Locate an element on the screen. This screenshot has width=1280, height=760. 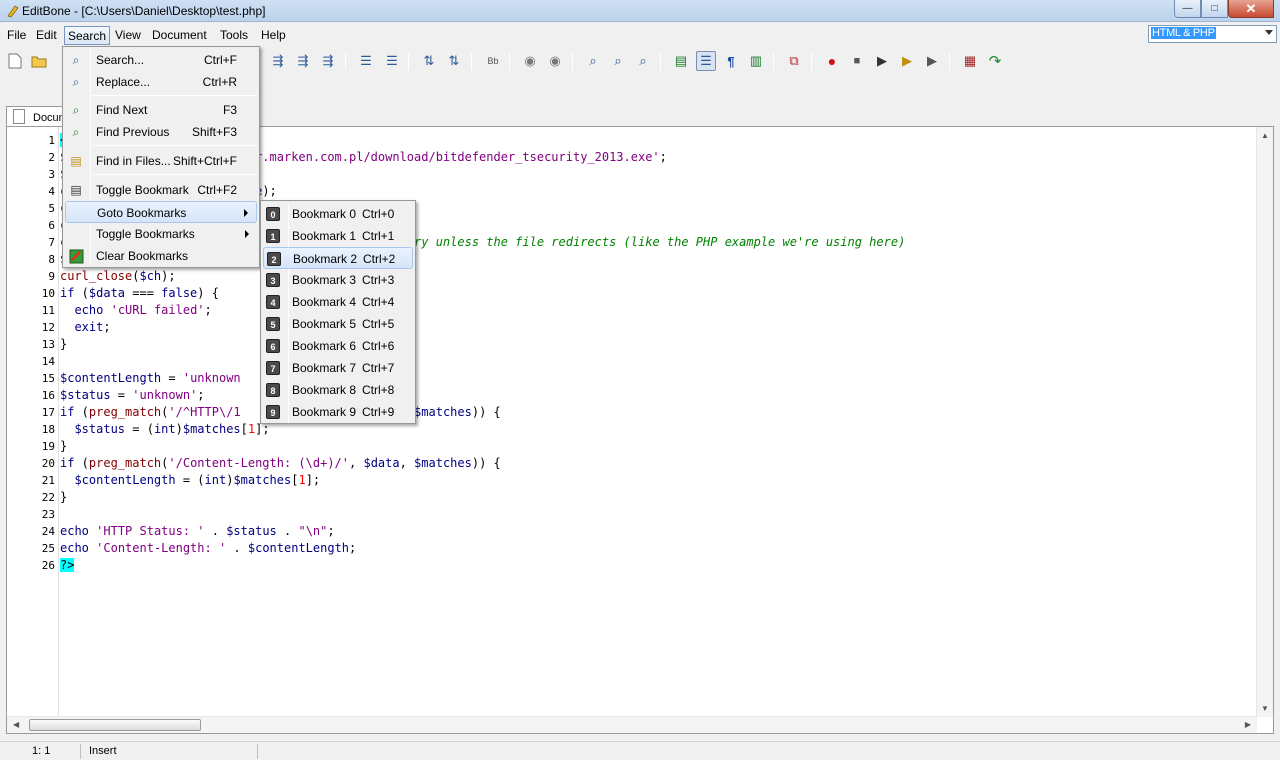
scroll-right-icon: ▶ is located at coordinates (1248, 724).